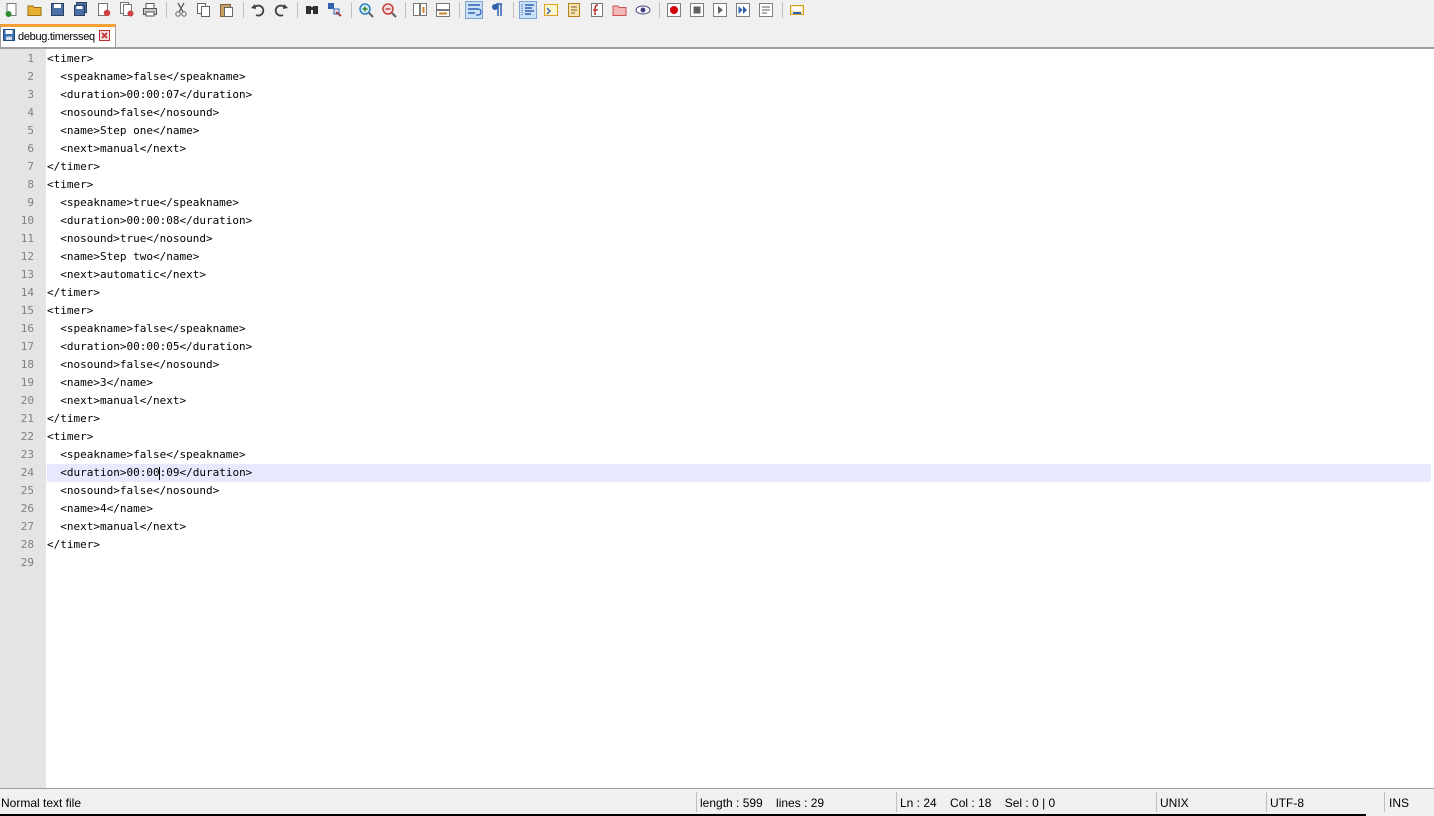 The width and height of the screenshot is (1434, 816). I want to click on zoom-in-button, so click(366, 10).